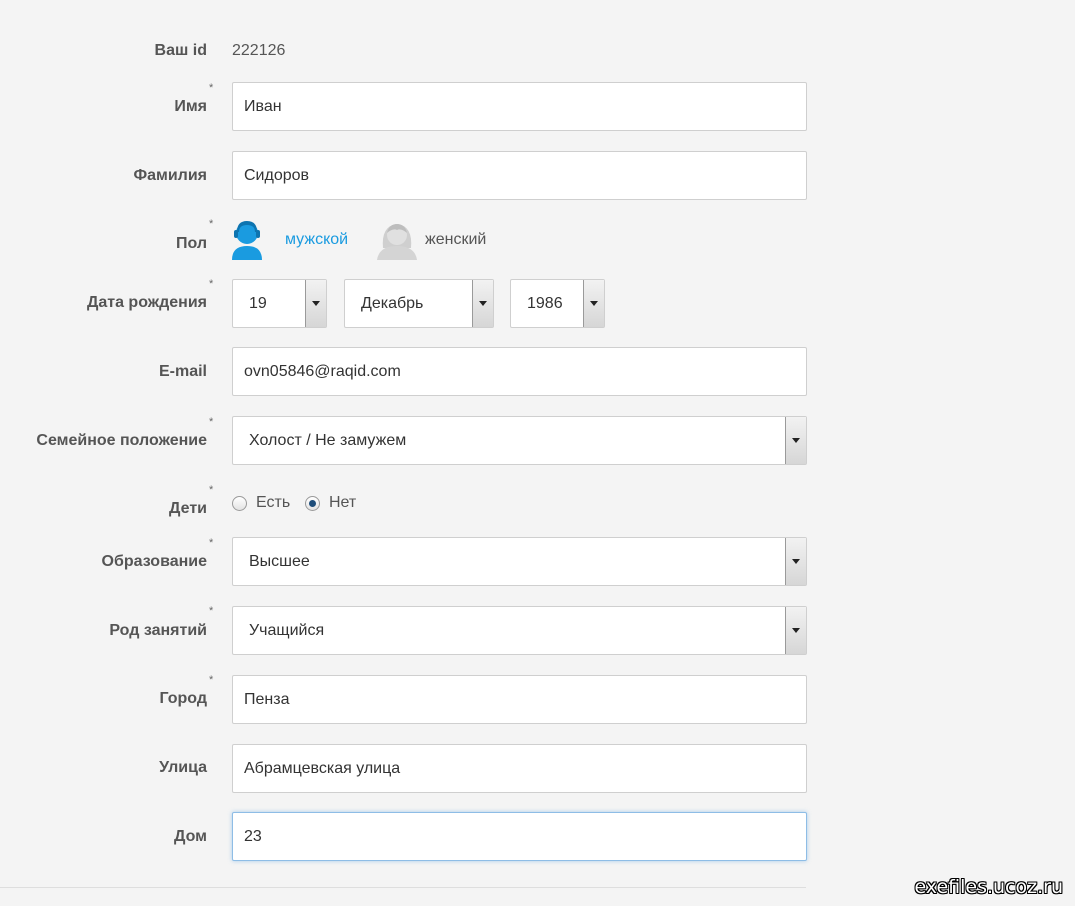 This screenshot has height=906, width=1075. I want to click on occupation-label: Род занятий, so click(158, 630).